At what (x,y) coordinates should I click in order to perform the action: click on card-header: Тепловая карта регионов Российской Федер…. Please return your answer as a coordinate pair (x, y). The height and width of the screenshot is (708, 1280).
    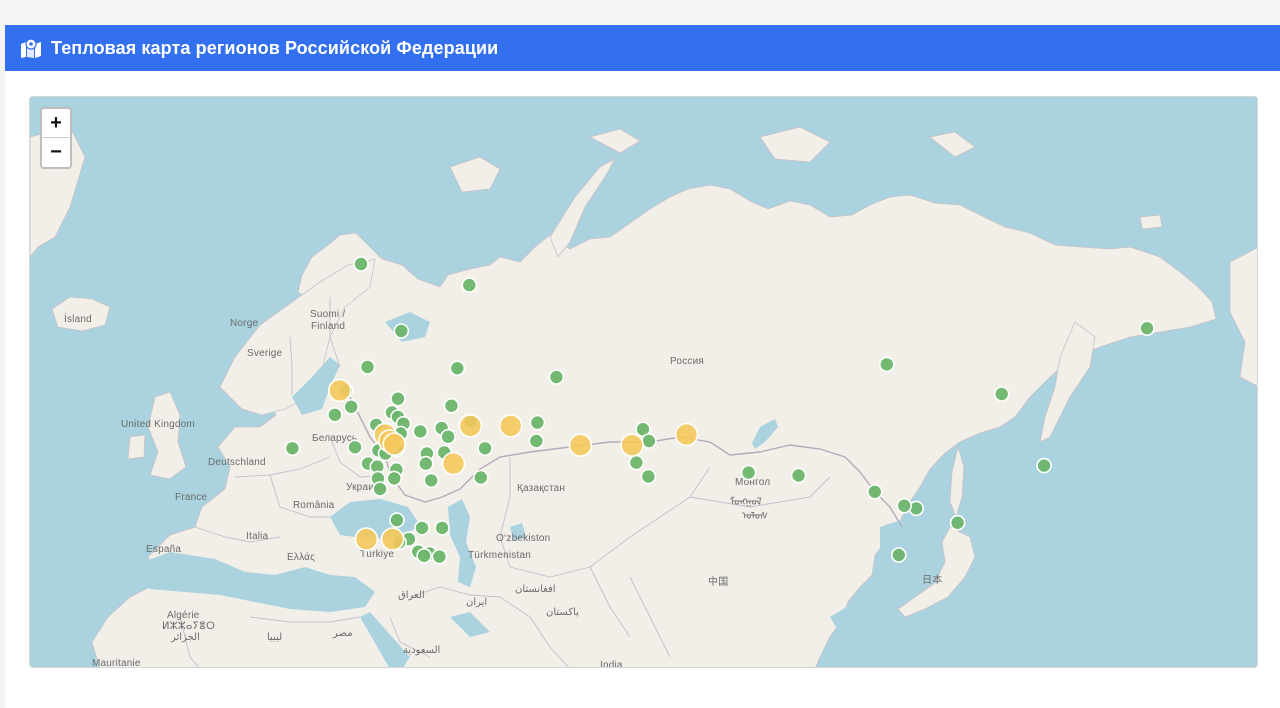
    Looking at the image, I should click on (642, 48).